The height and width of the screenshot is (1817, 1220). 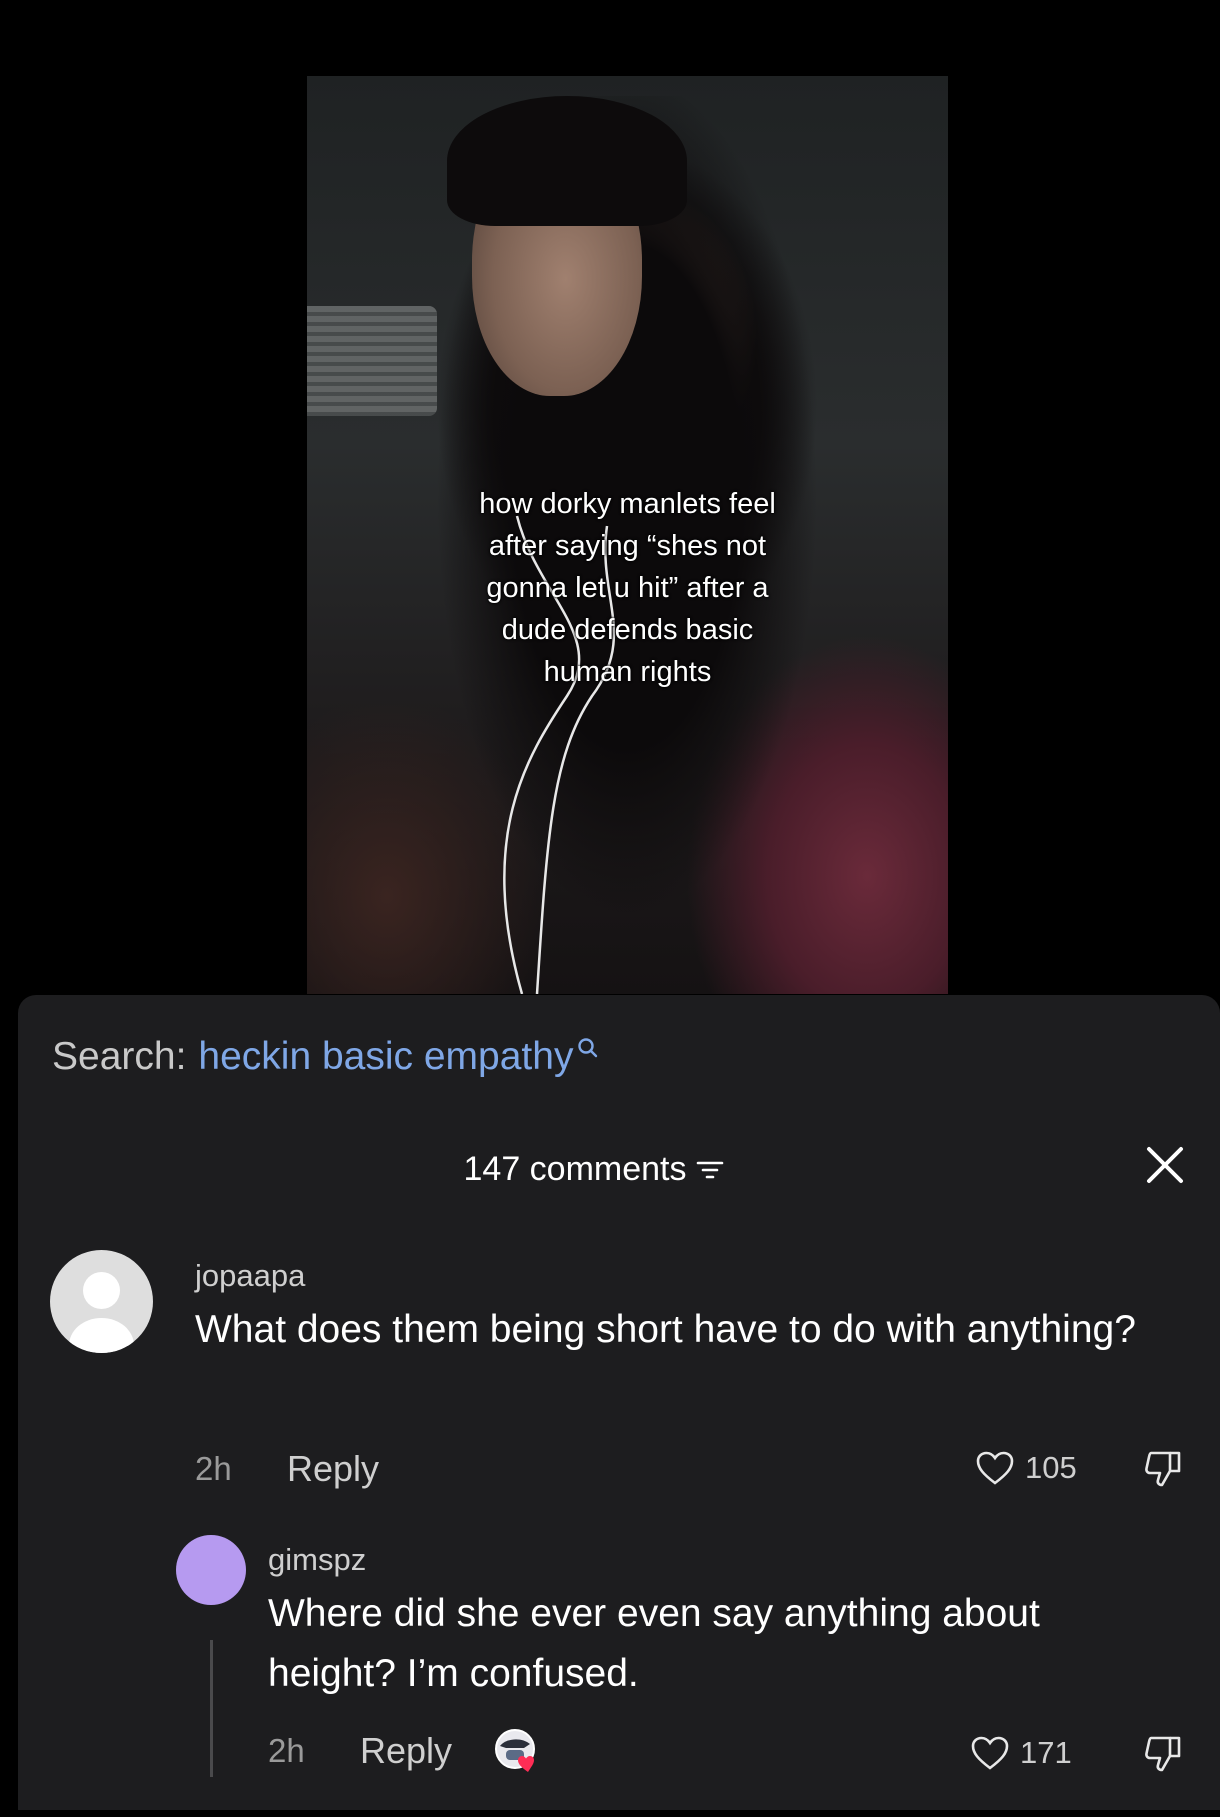 I want to click on default-avatar-icon, so click(x=101, y=1301).